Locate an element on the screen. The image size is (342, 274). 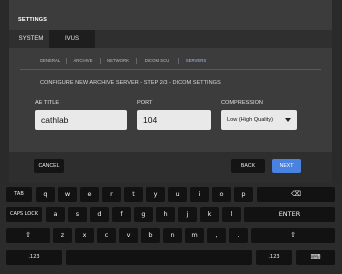
shift-right-icon: ⇧ is located at coordinates (293, 235).